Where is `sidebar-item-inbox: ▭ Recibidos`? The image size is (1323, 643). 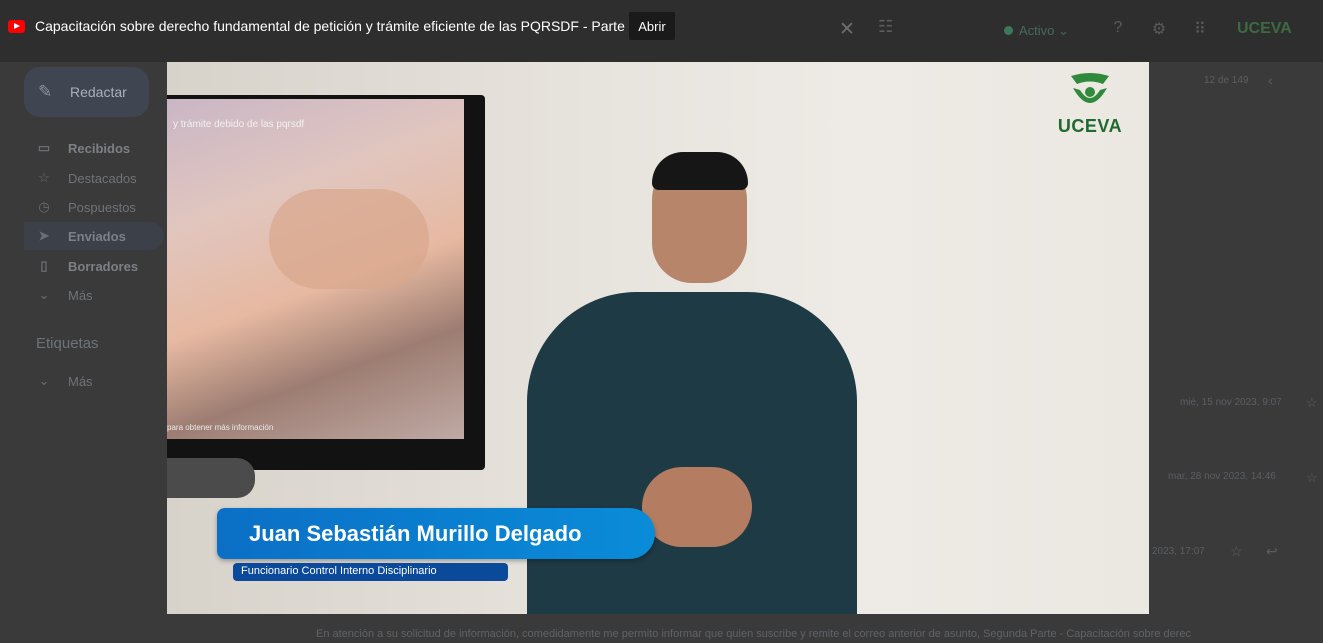
sidebar-item-inbox: ▭ Recibidos is located at coordinates (99, 148).